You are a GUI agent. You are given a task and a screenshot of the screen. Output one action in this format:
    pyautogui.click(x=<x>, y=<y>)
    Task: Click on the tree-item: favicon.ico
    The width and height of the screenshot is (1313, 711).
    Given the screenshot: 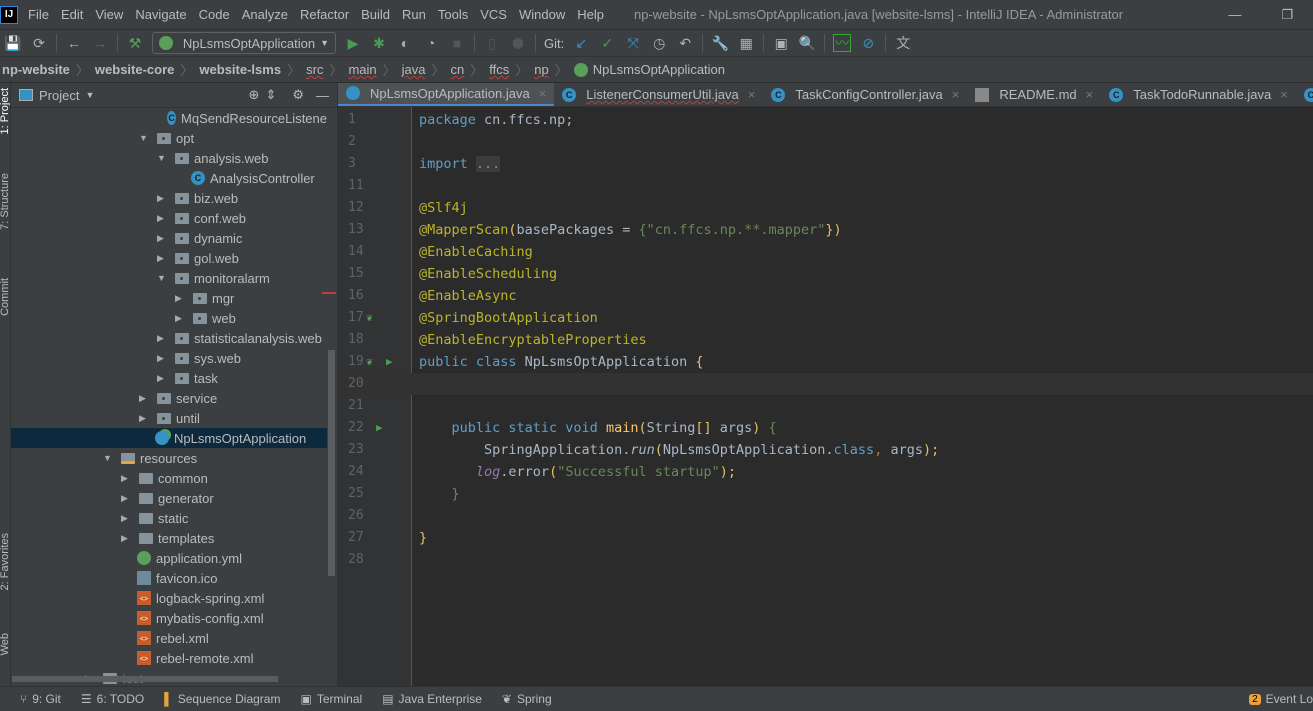 What is the action you would take?
    pyautogui.click(x=169, y=578)
    